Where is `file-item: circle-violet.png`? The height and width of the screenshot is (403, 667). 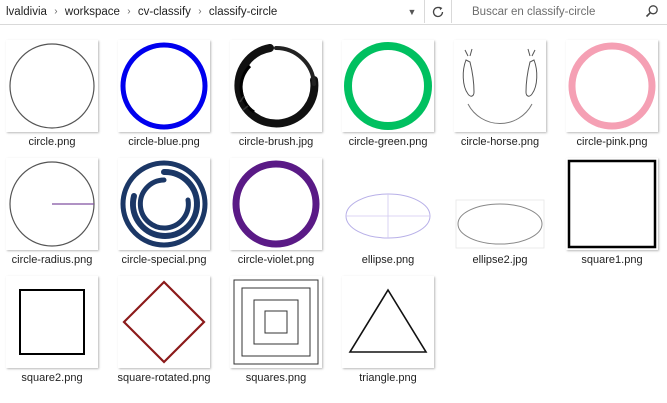
file-item: circle-violet.png is located at coordinates (278, 215).